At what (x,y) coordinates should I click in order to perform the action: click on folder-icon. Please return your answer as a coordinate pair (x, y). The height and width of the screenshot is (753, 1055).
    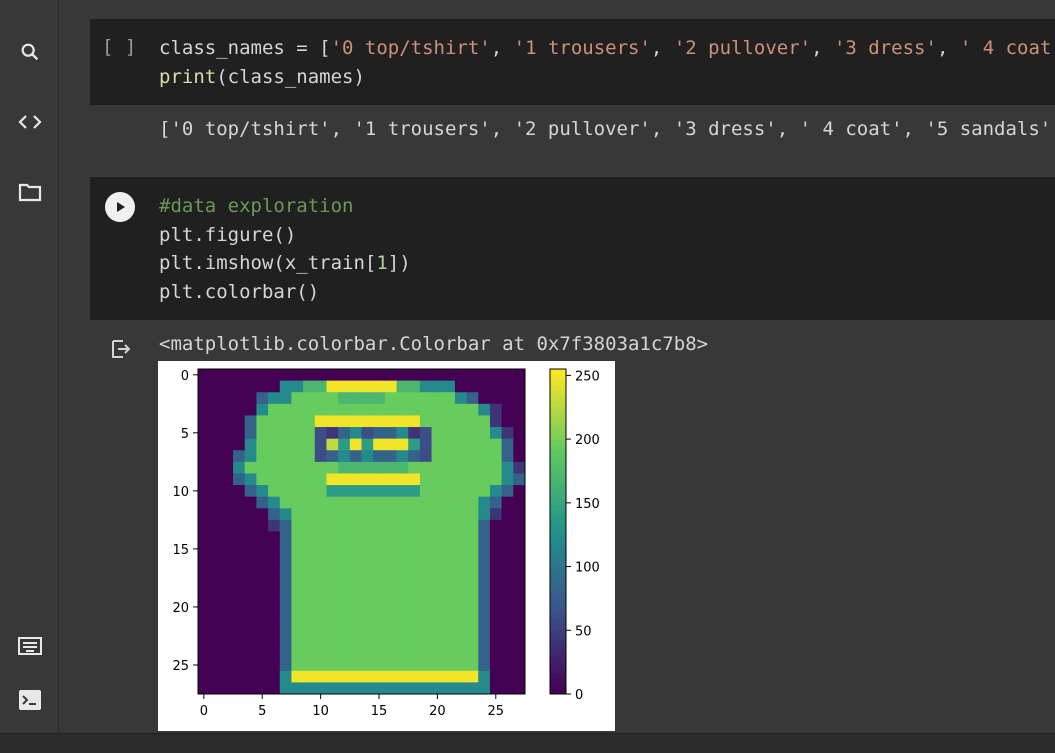
    Looking at the image, I should click on (30, 192).